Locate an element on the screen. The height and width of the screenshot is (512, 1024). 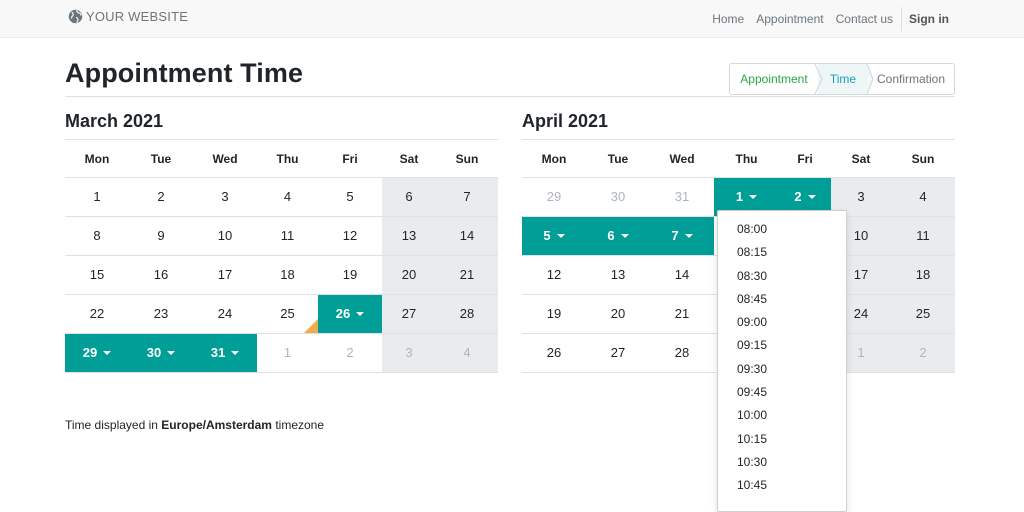
calendar-day-cell: 11 is located at coordinates (923, 236).